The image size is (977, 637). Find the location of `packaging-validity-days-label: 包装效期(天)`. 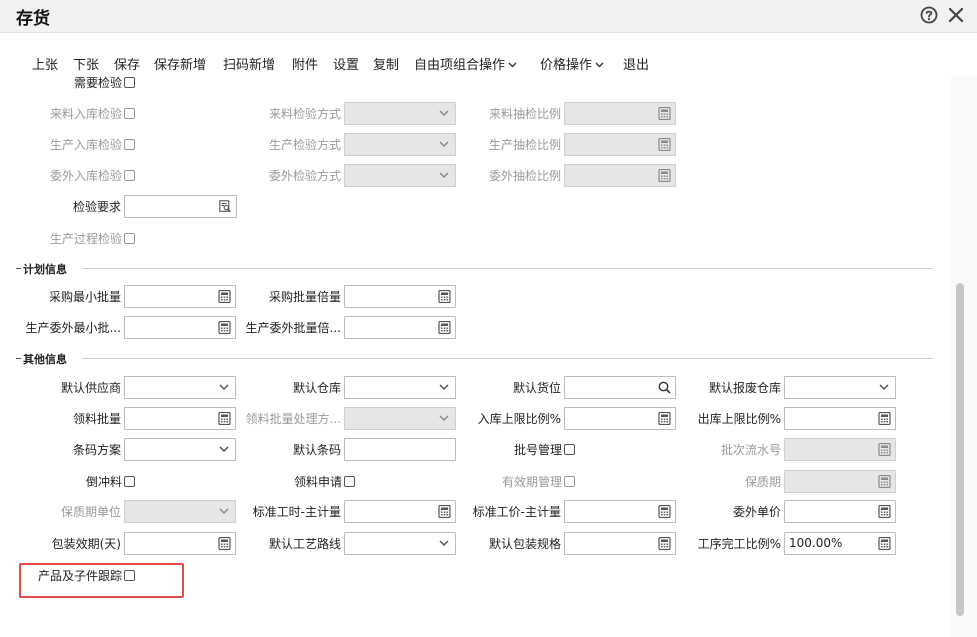

packaging-validity-days-label: 包装效期(天) is located at coordinates (86, 544).